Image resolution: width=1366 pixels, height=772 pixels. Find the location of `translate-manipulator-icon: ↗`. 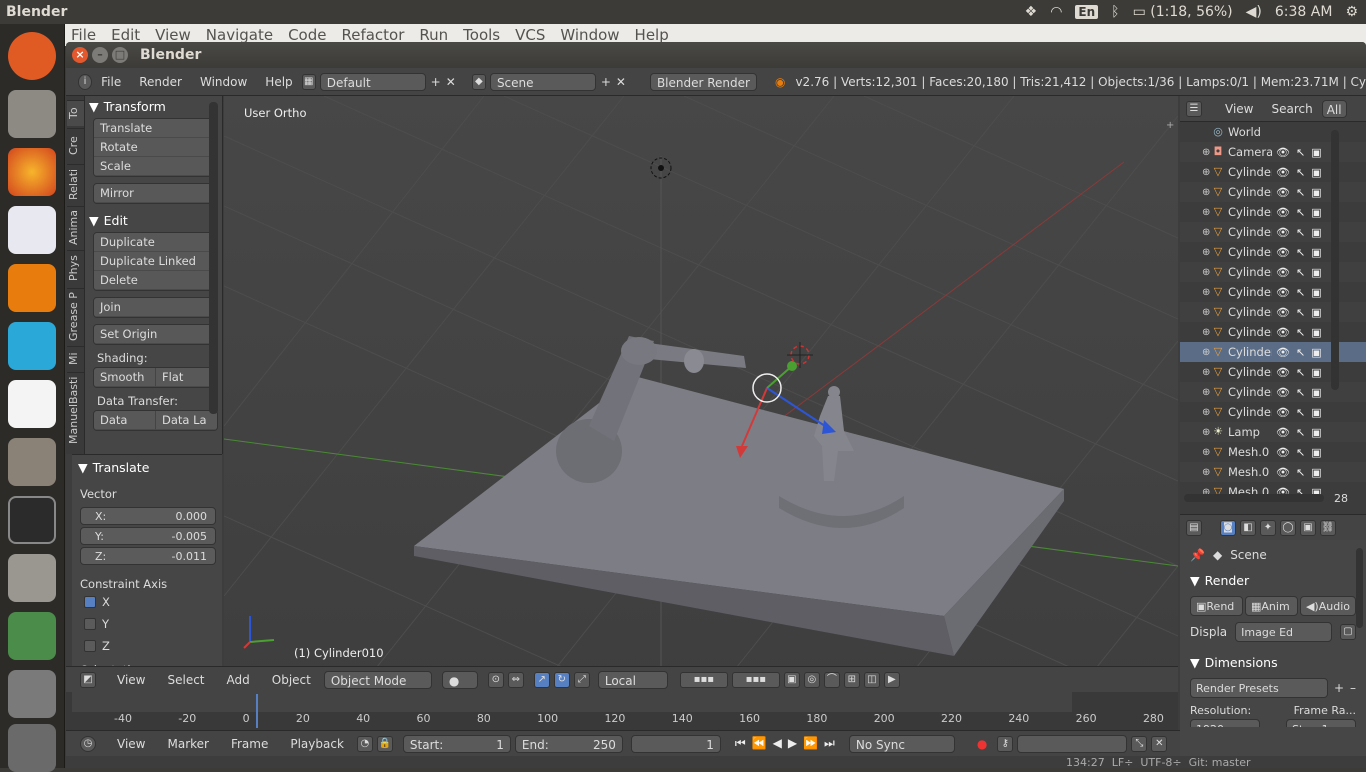

translate-manipulator-icon: ↗ is located at coordinates (541, 679).